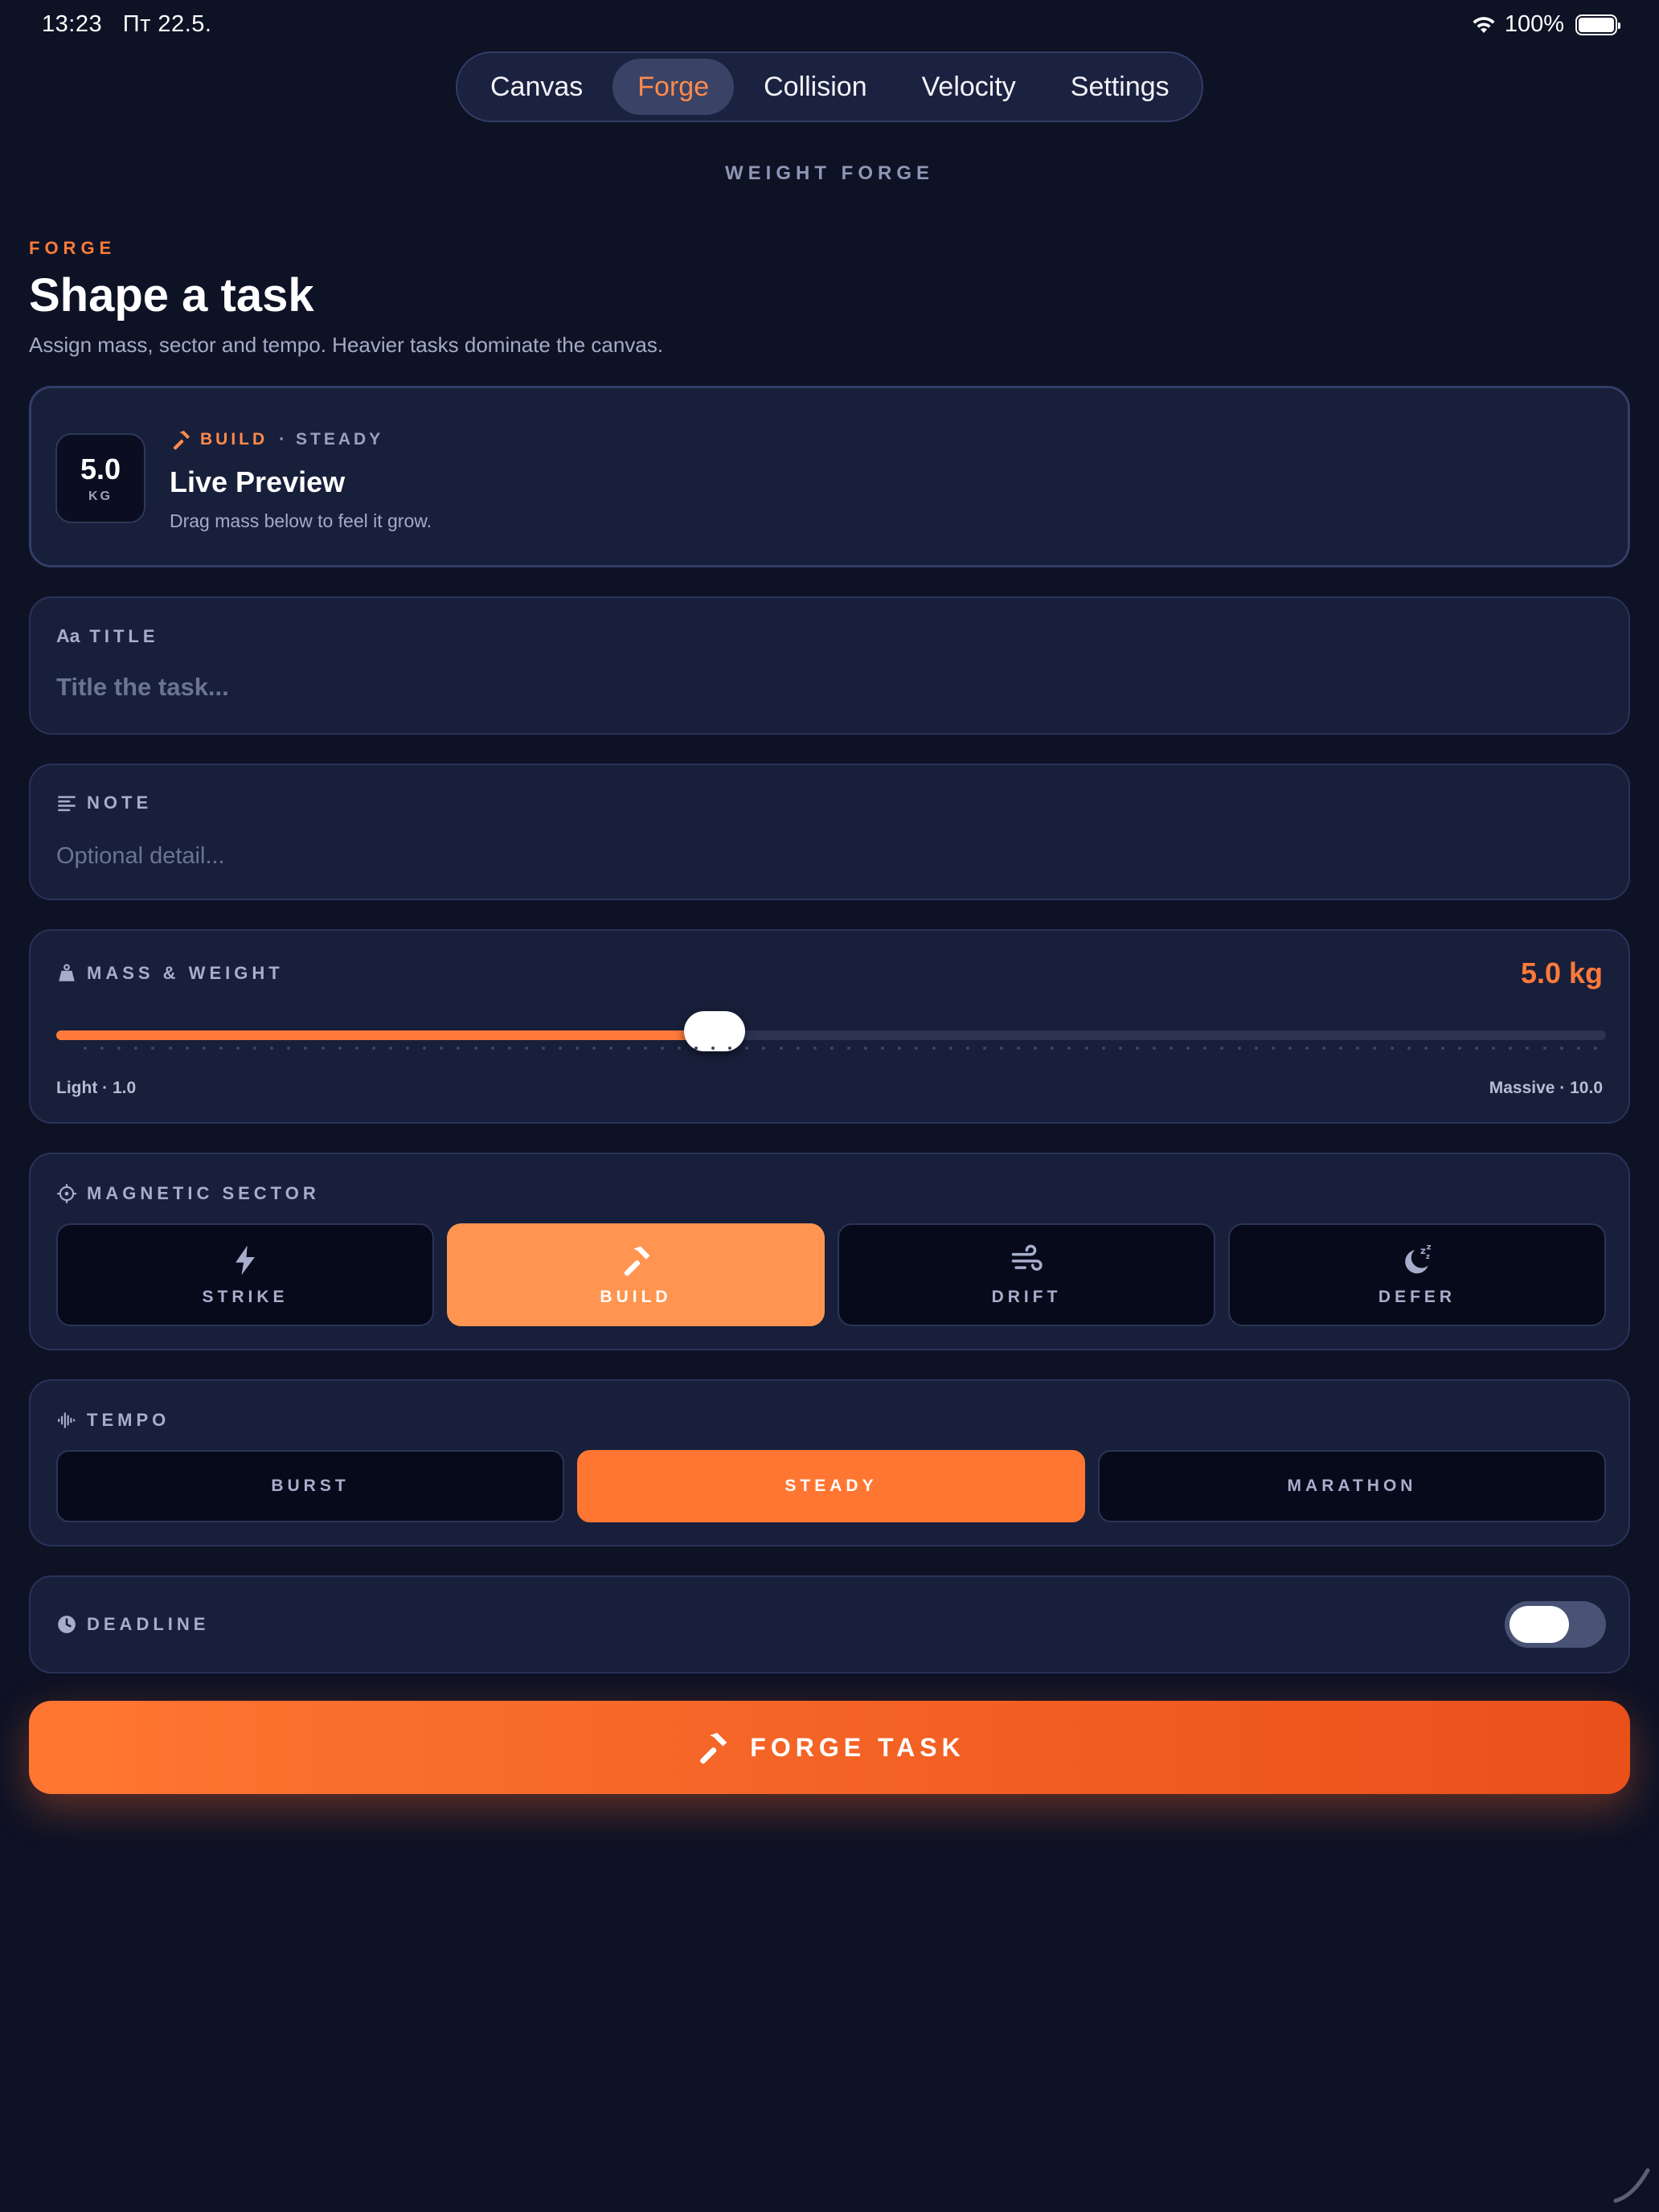  I want to click on sector-label-text: MAGNETIC SECTOR, so click(203, 1193).